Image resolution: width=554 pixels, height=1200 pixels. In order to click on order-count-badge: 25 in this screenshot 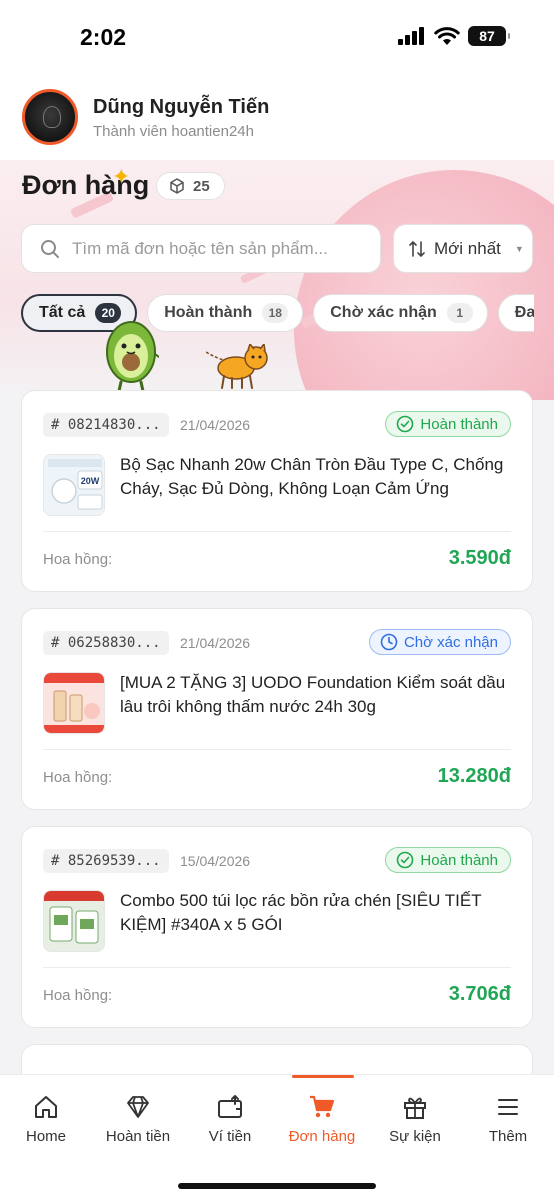, I will do `click(190, 186)`.